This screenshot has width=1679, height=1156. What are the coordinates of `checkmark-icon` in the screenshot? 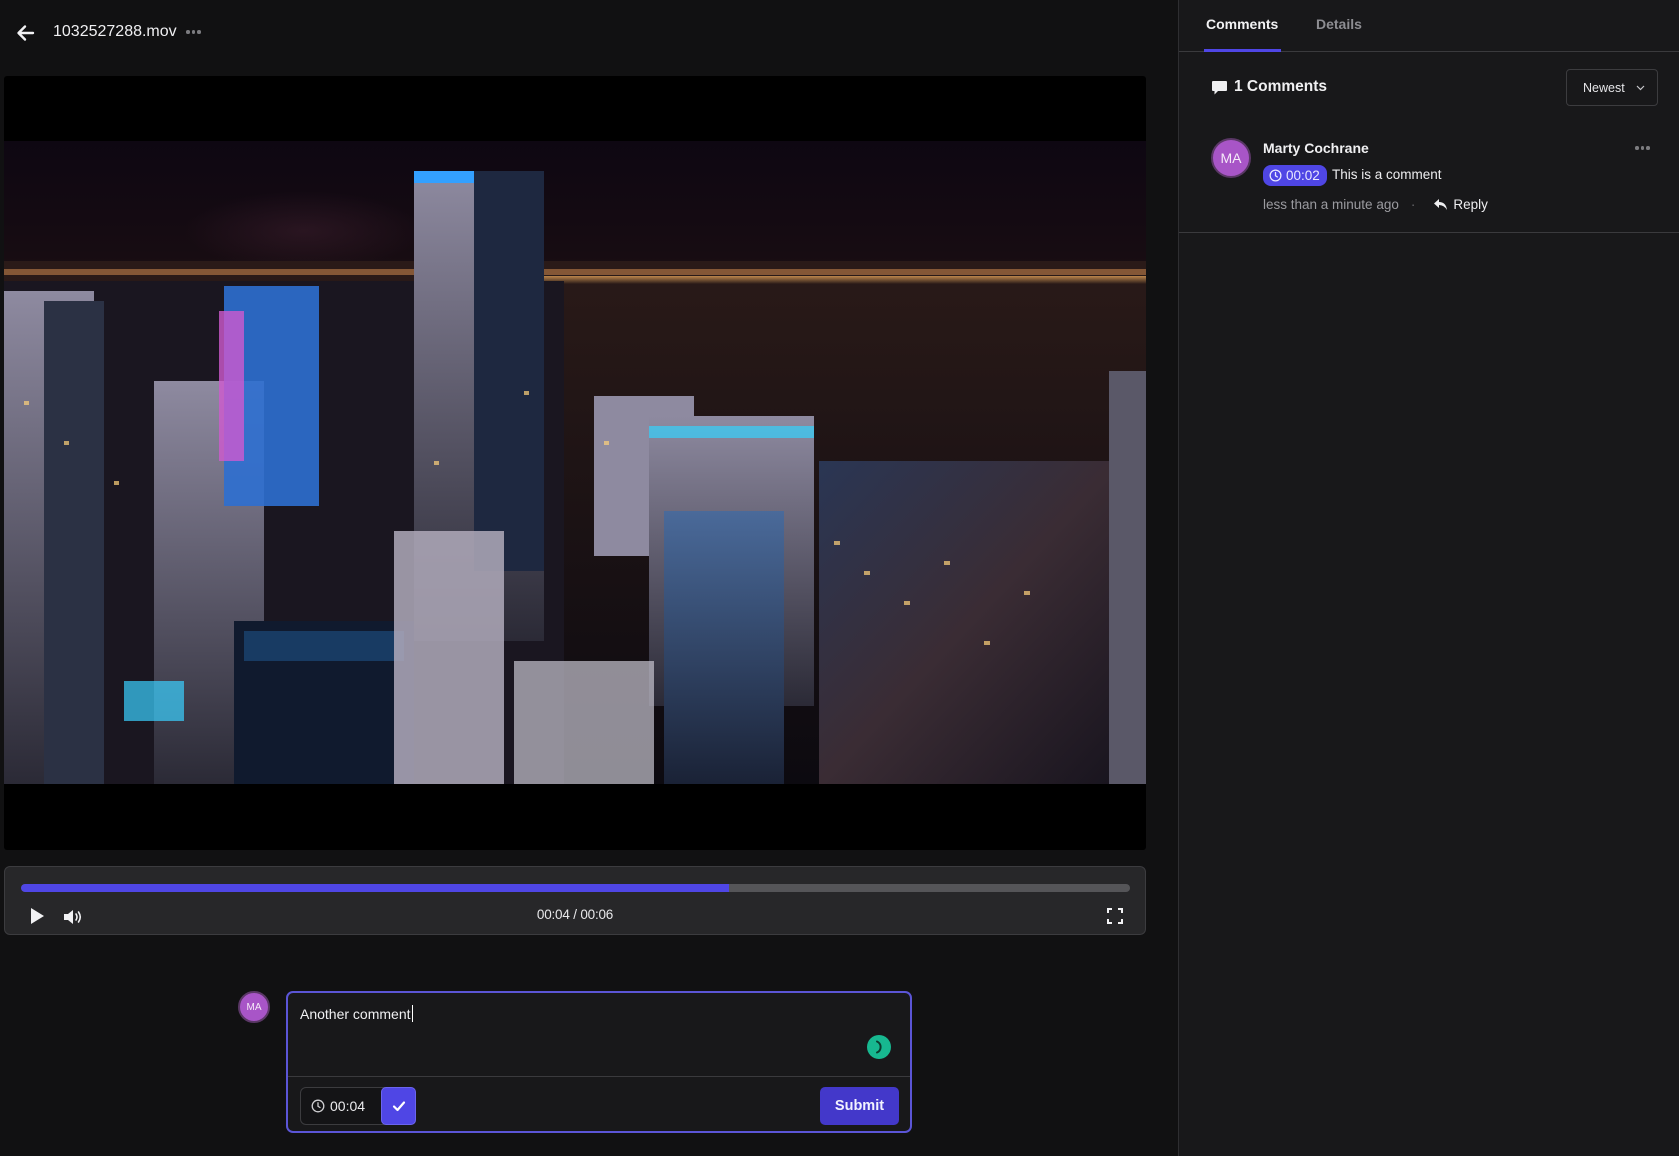 It's located at (398, 1106).